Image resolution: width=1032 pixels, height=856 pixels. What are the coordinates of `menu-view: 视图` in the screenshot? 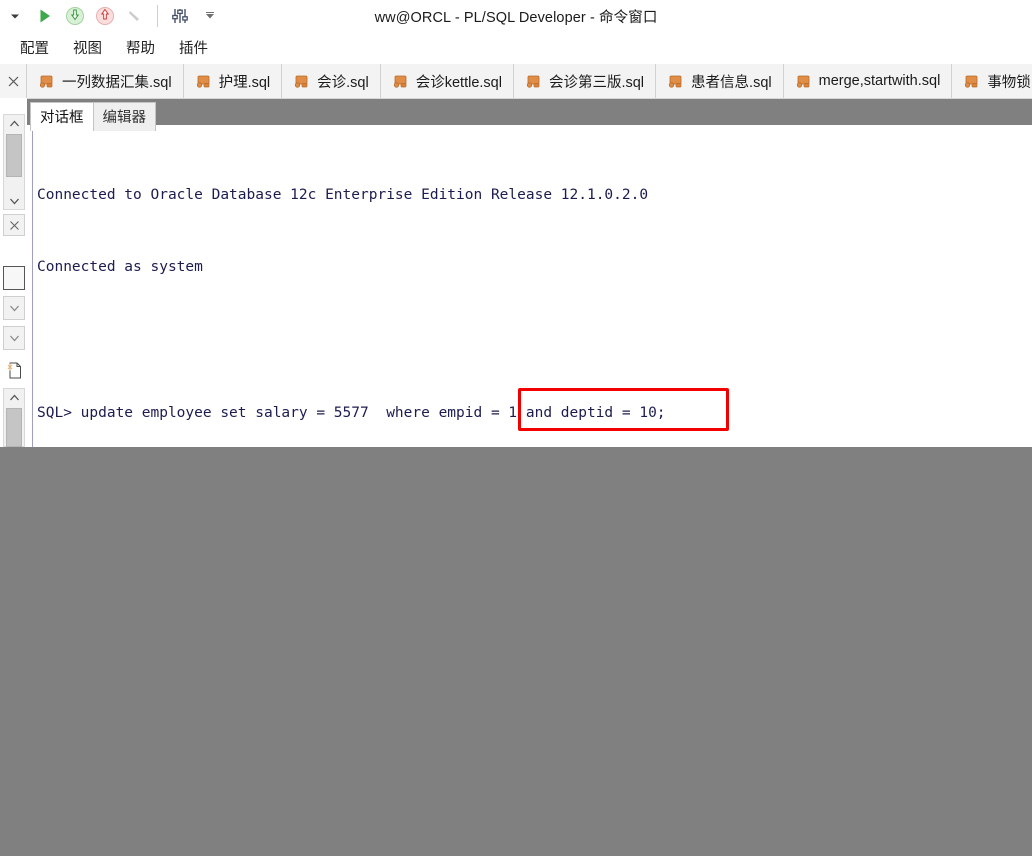 It's located at (87, 47).